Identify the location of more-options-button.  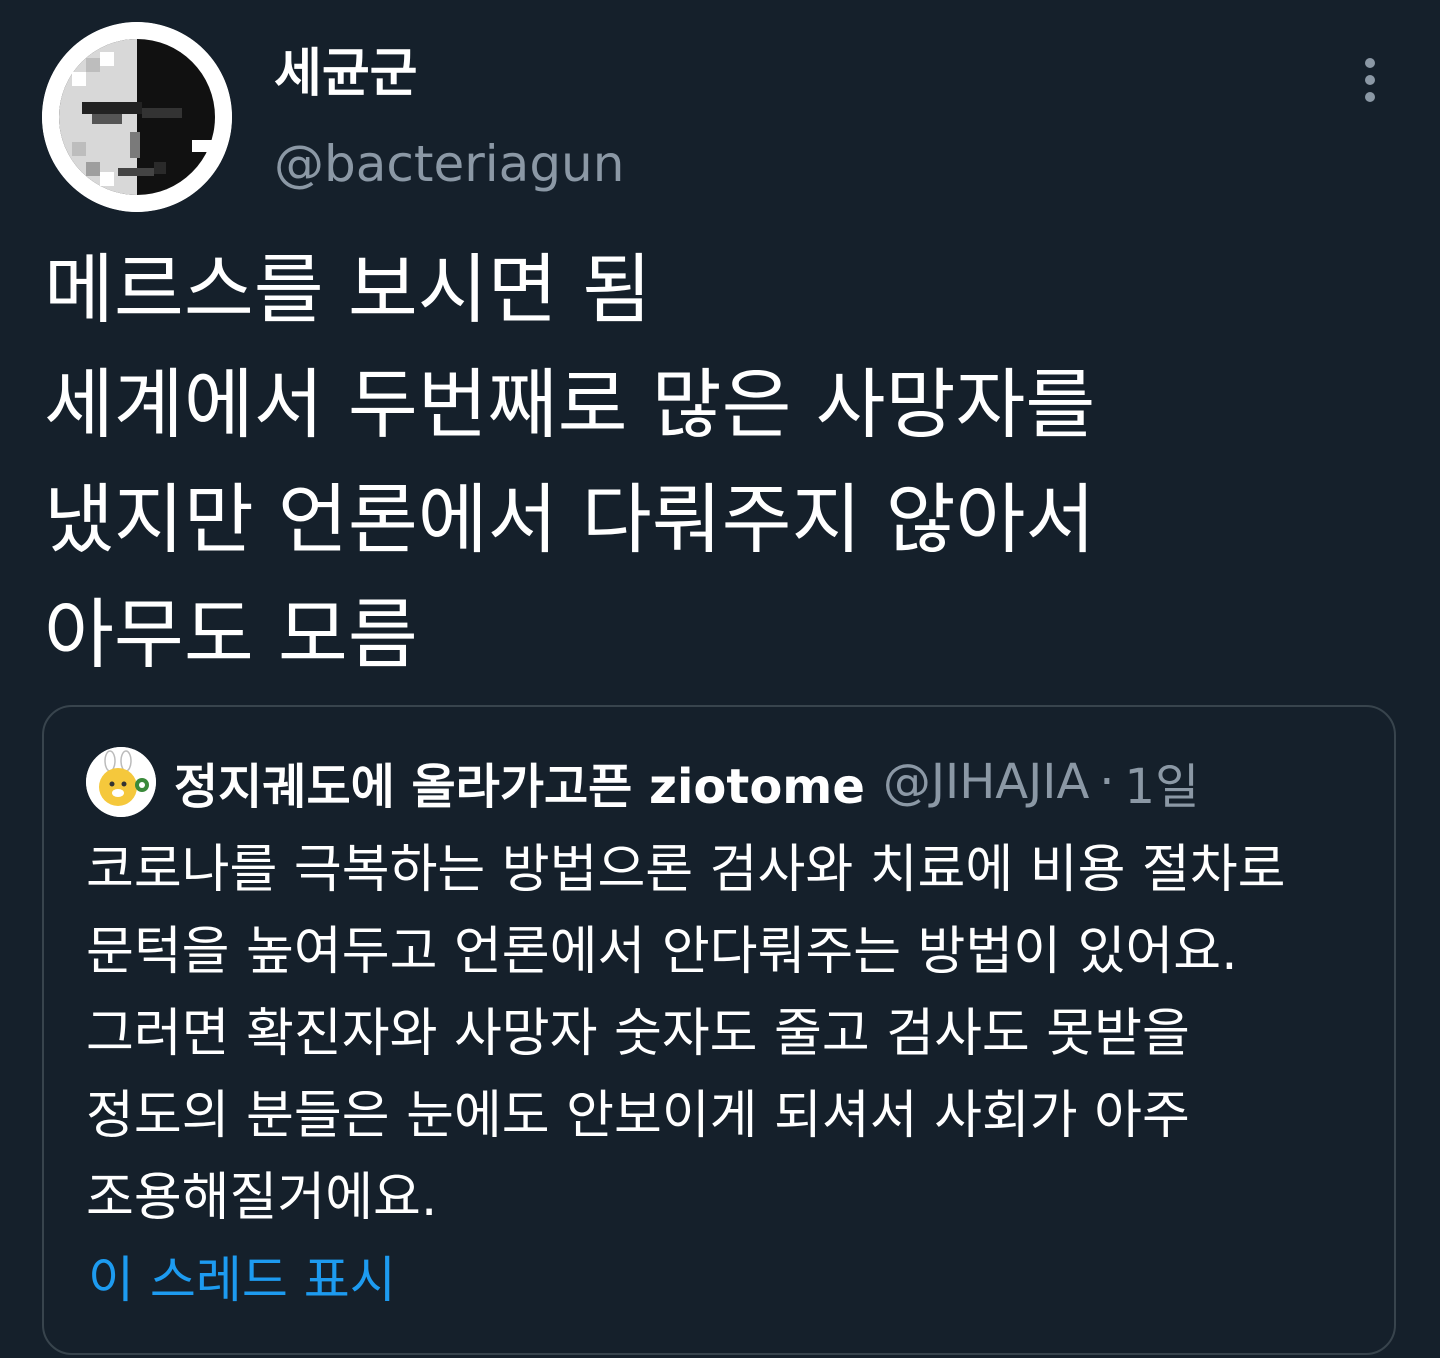
(1370, 80).